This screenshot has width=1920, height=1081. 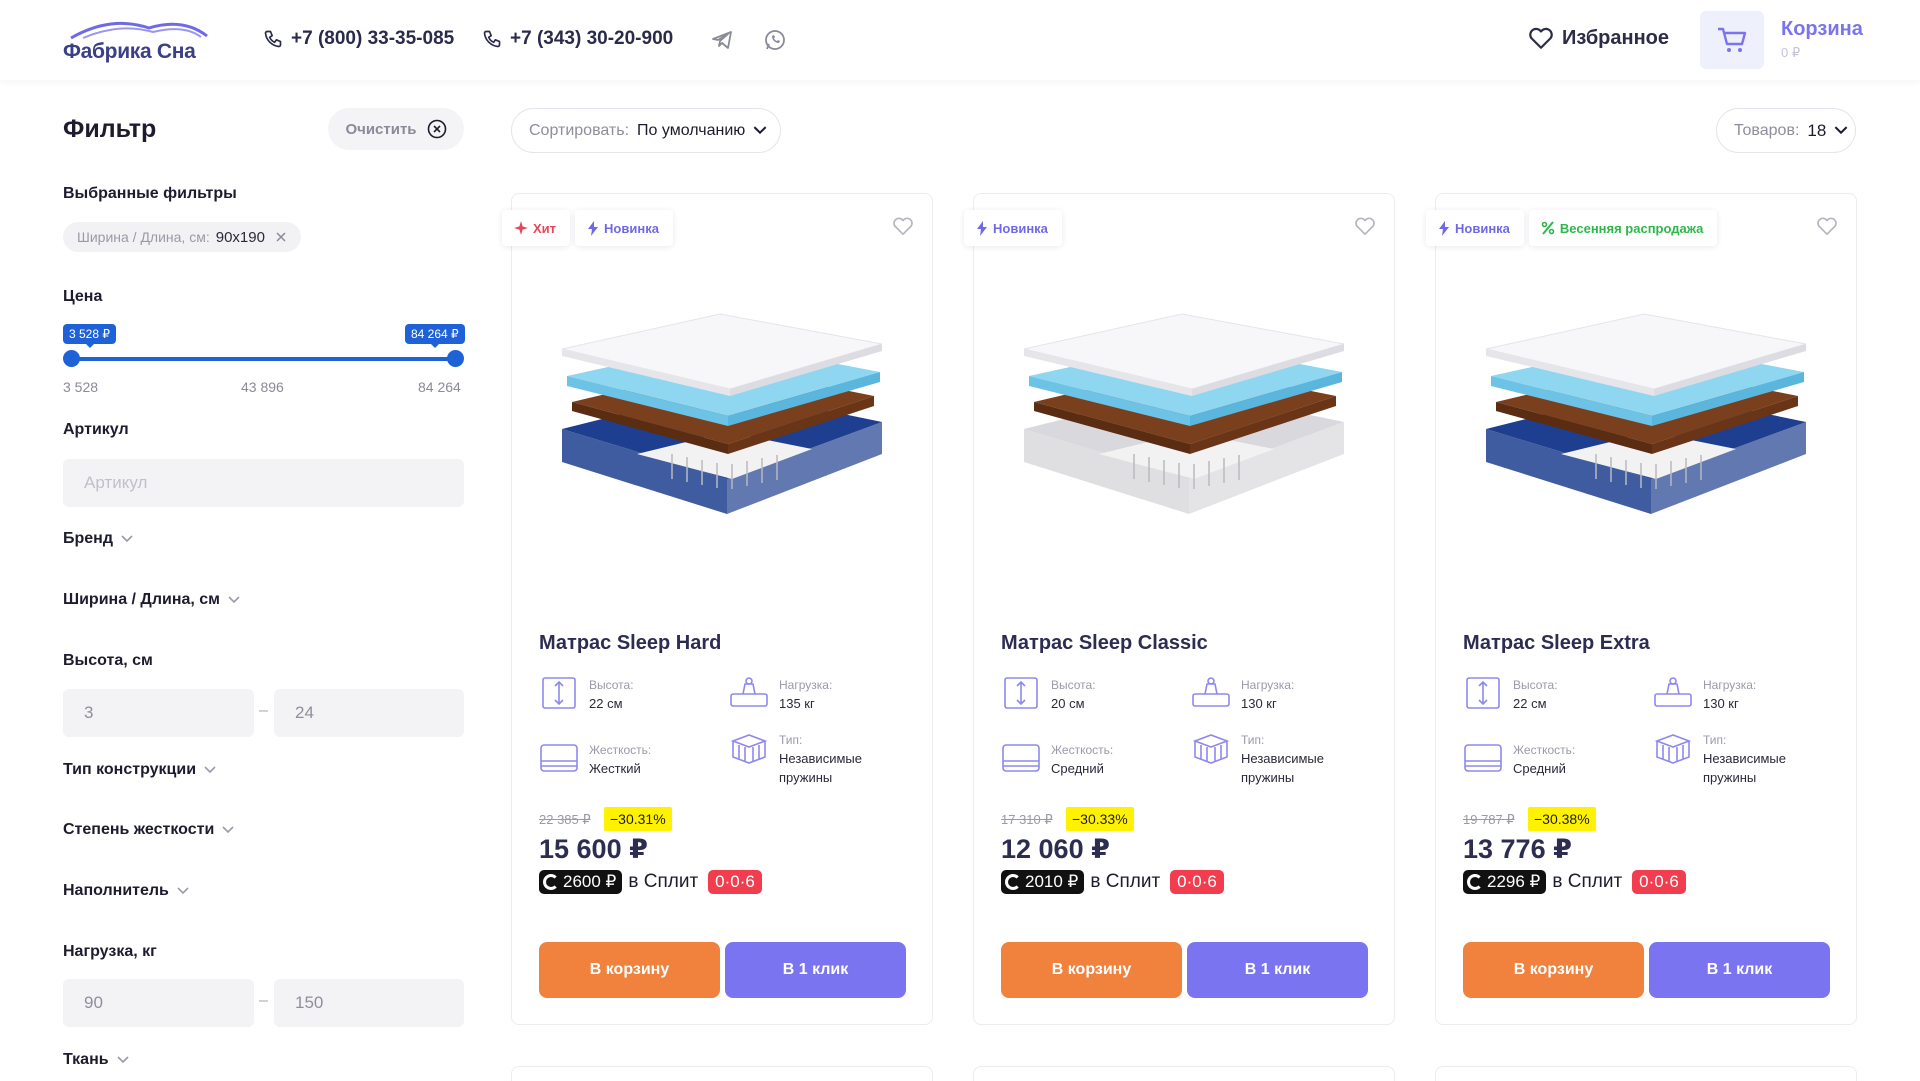 What do you see at coordinates (148, 830) in the screenshot?
I see `firmness-dropdown: Степень жесткости` at bounding box center [148, 830].